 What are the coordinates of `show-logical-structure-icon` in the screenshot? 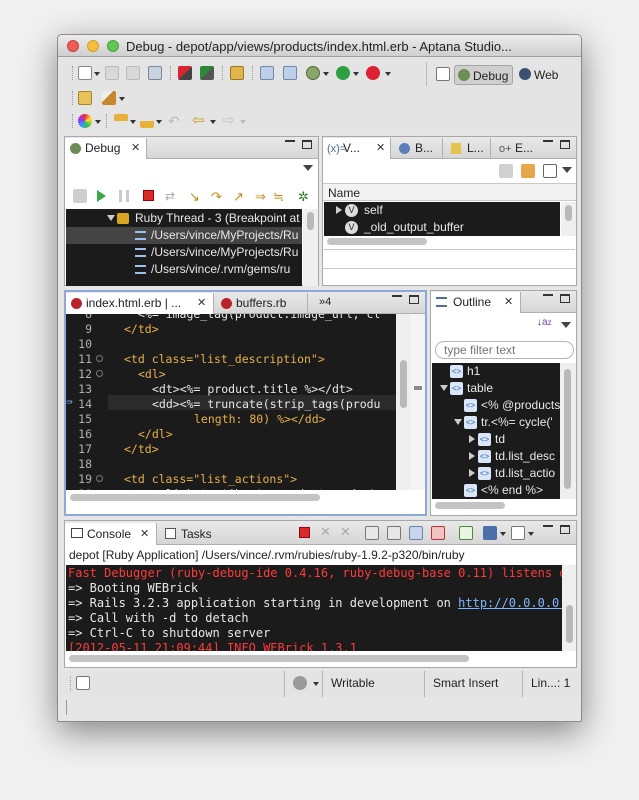 It's located at (528, 171).